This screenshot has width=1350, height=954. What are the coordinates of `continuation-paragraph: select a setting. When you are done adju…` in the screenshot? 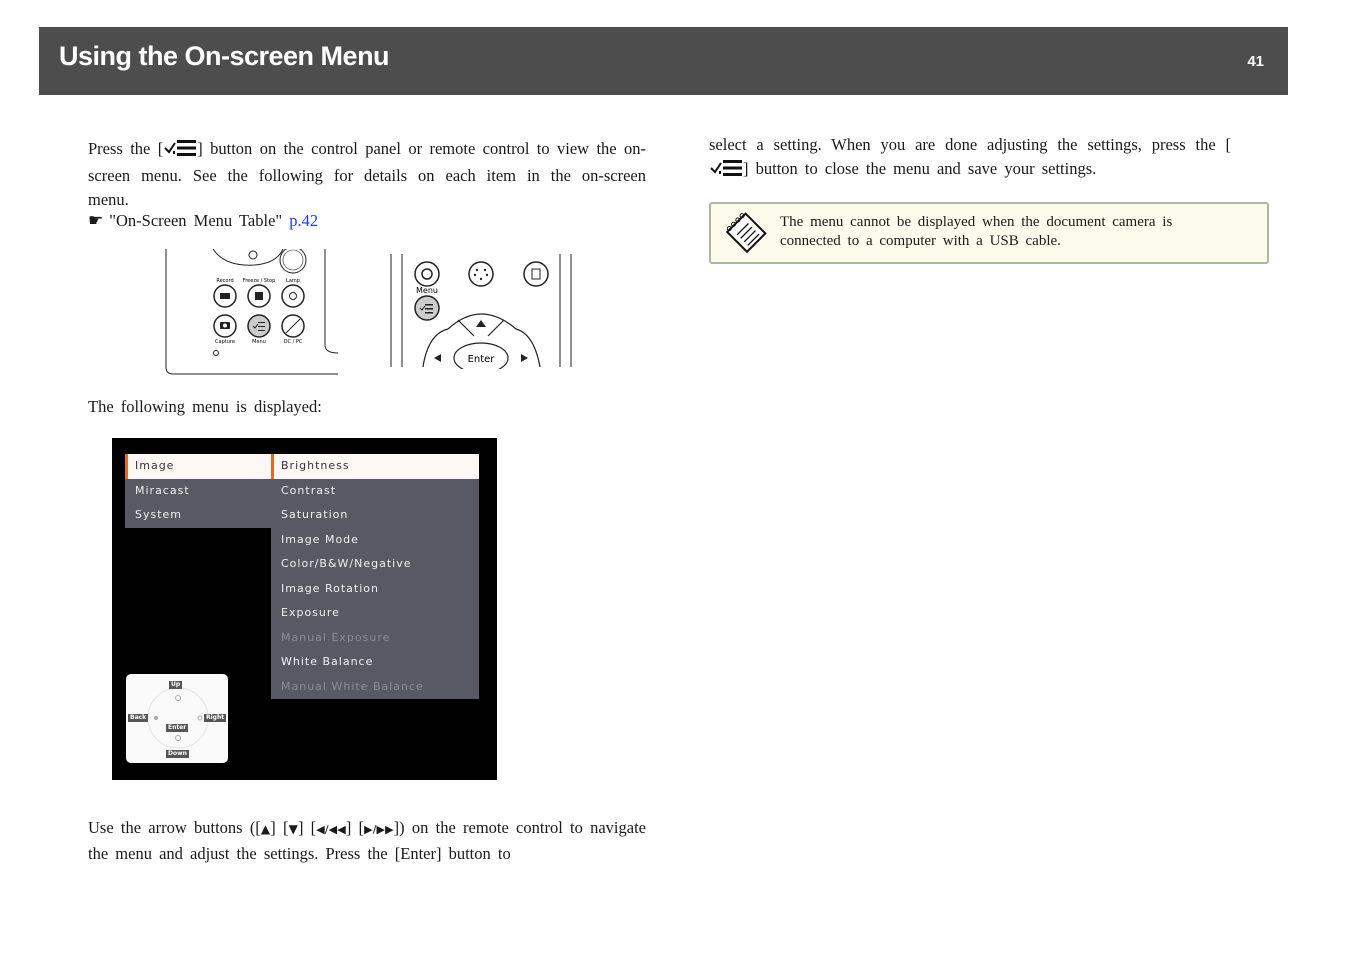 It's located at (970, 158).